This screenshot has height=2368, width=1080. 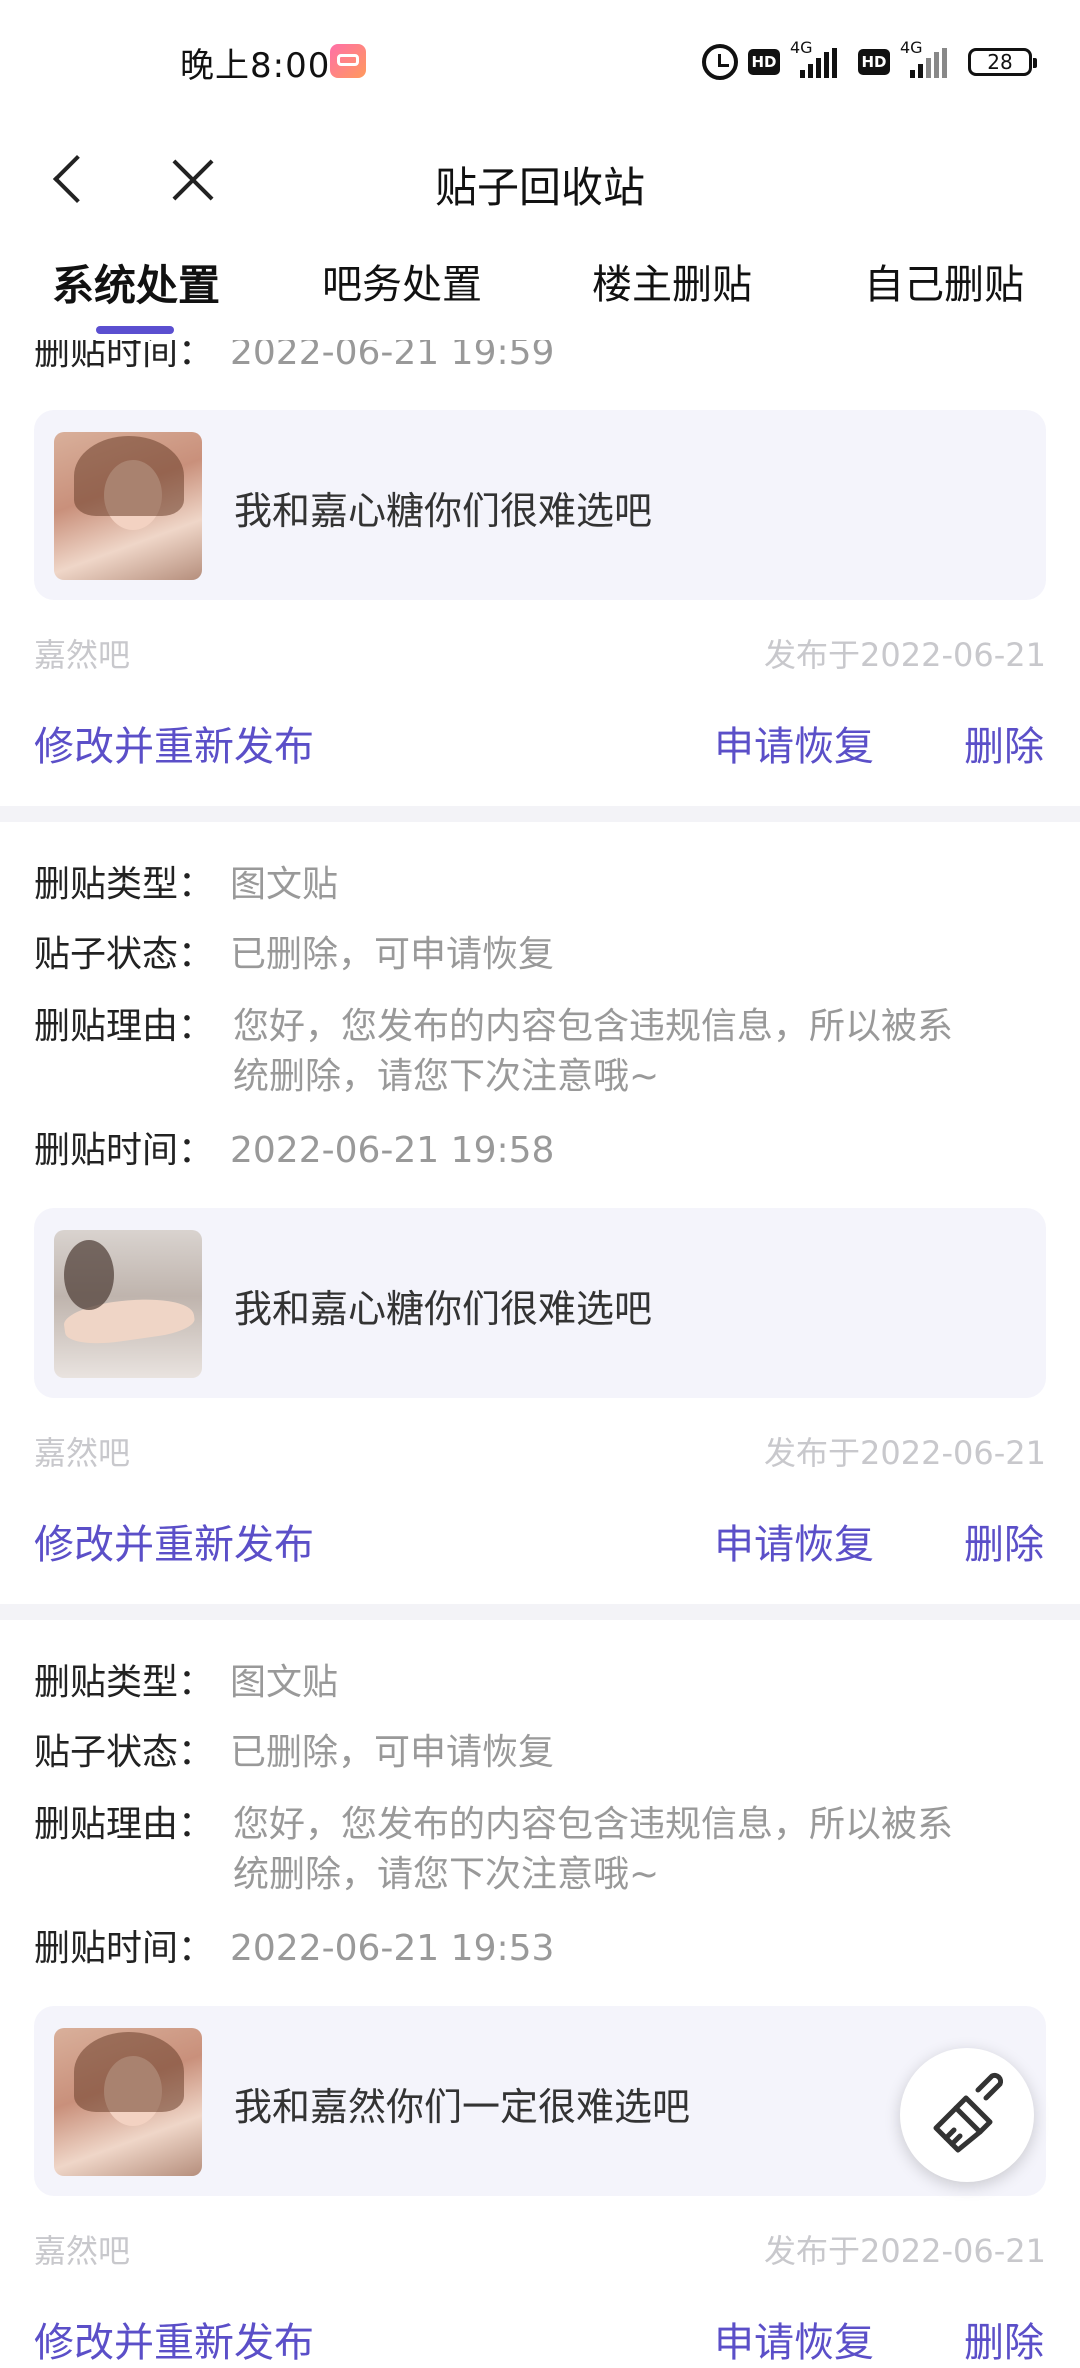 What do you see at coordinates (462, 2107) in the screenshot?
I see `post-title: 我和嘉然你们一定很难选吧` at bounding box center [462, 2107].